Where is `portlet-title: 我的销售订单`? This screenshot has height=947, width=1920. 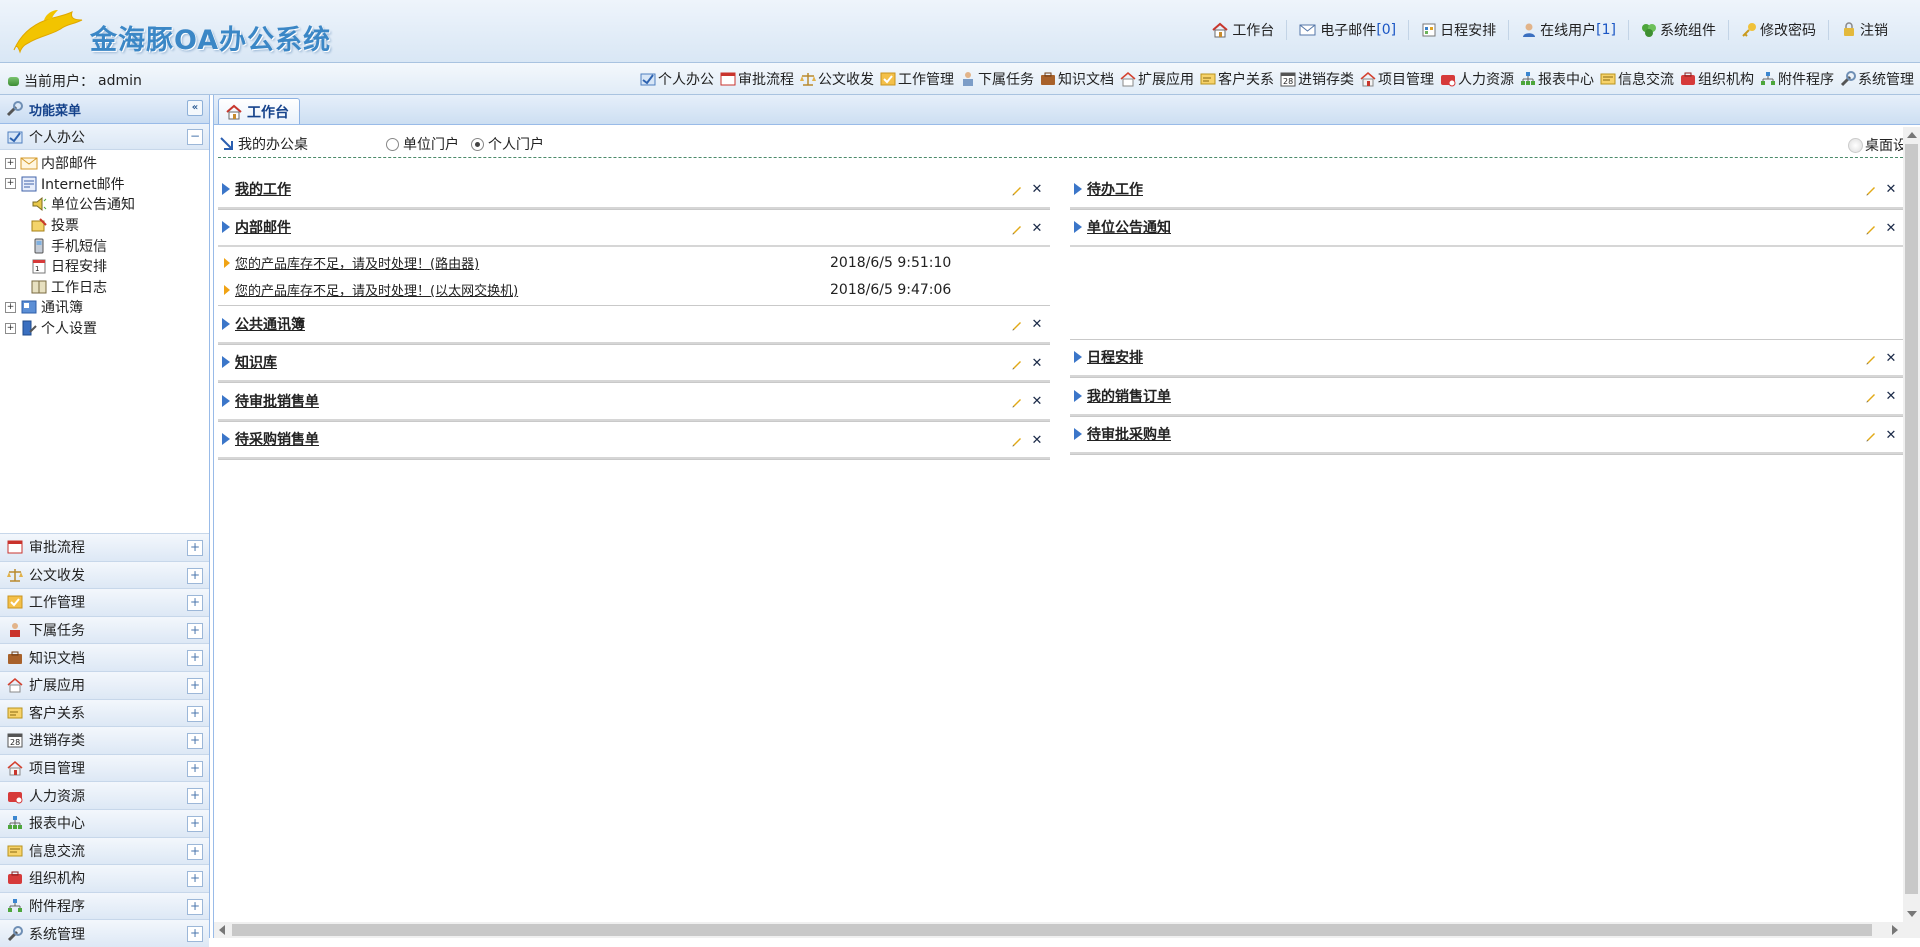
portlet-title: 我的销售订单 is located at coordinates (1129, 396).